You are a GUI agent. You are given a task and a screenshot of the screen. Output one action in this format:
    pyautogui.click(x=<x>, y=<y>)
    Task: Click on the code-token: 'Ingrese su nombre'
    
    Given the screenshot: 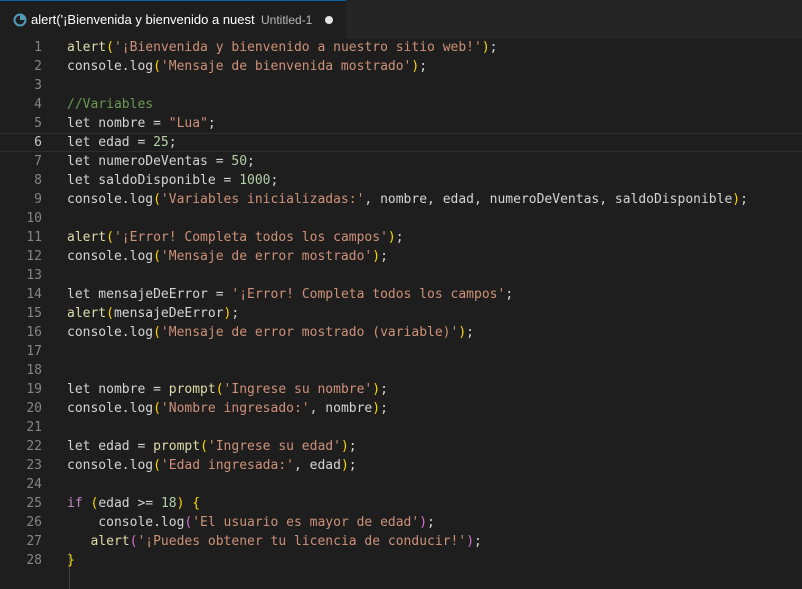 What is the action you would take?
    pyautogui.click(x=298, y=389)
    